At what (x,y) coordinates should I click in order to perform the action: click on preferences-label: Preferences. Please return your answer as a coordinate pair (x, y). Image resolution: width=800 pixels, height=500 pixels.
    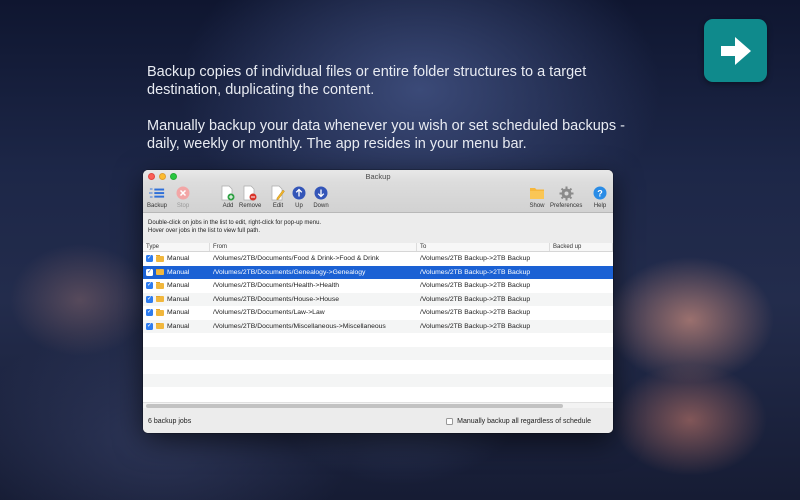
    Looking at the image, I should click on (566, 206).